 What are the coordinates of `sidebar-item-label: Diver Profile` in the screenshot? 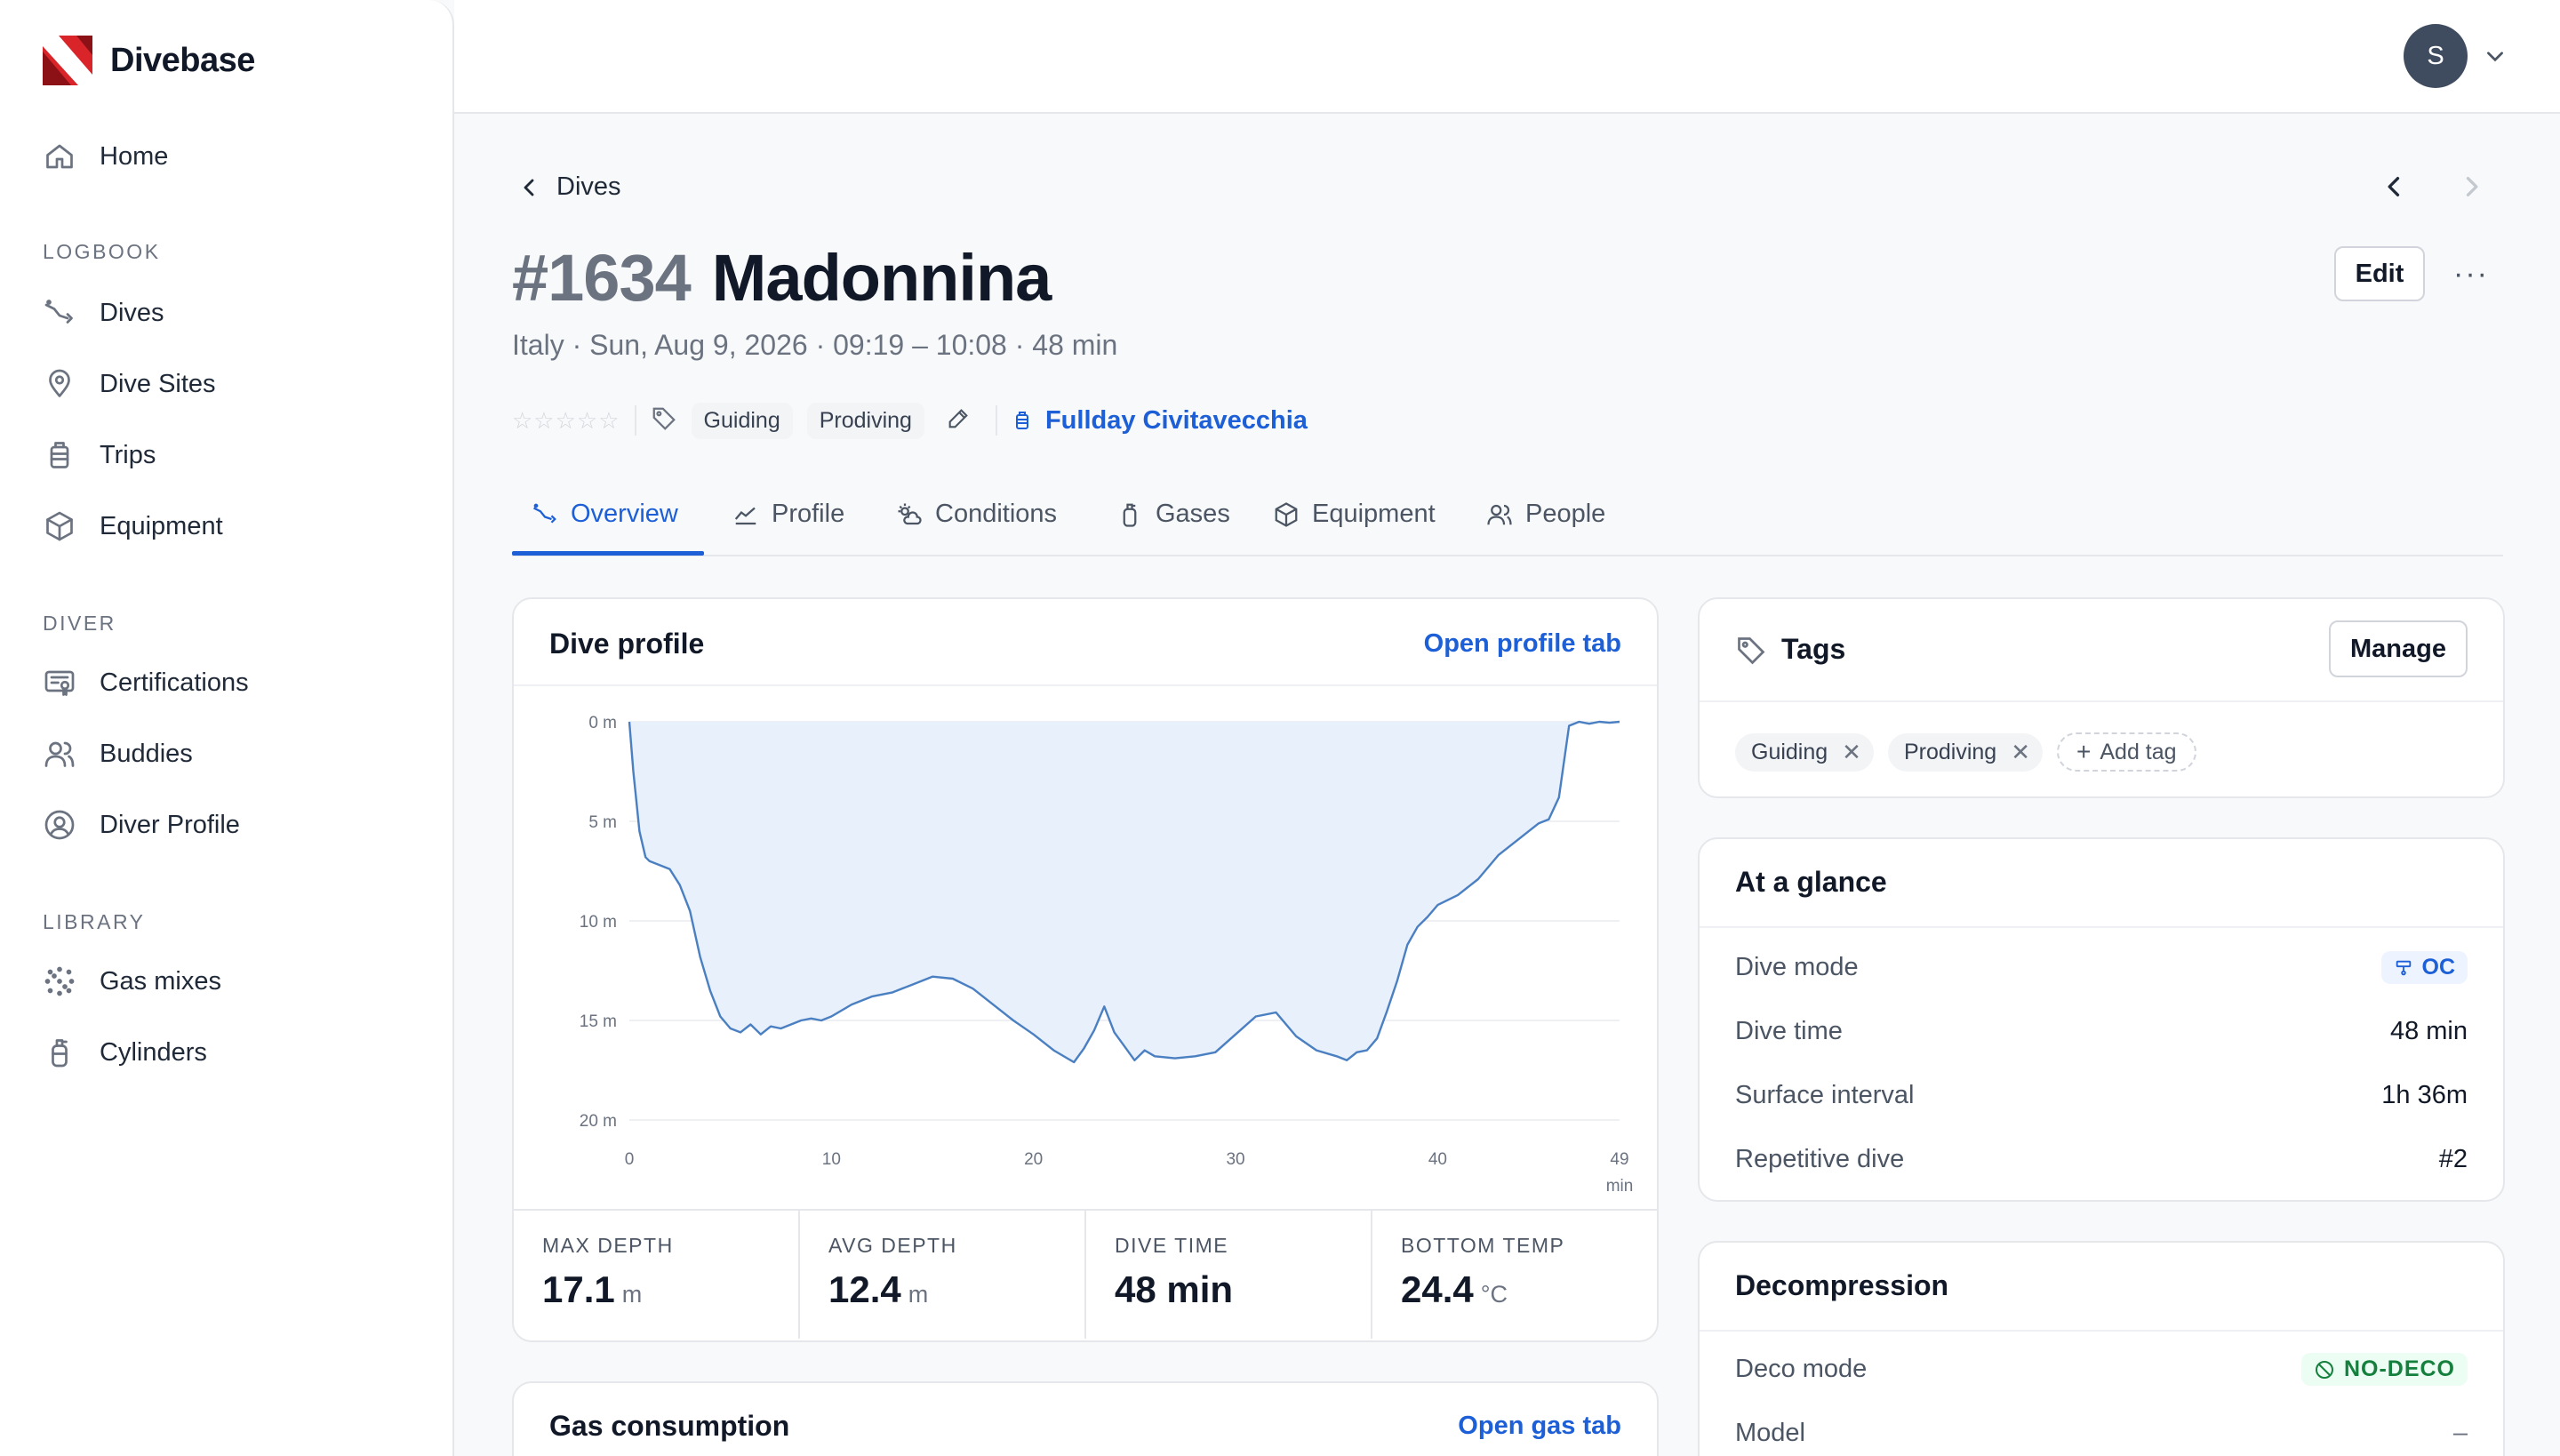 It's located at (170, 824).